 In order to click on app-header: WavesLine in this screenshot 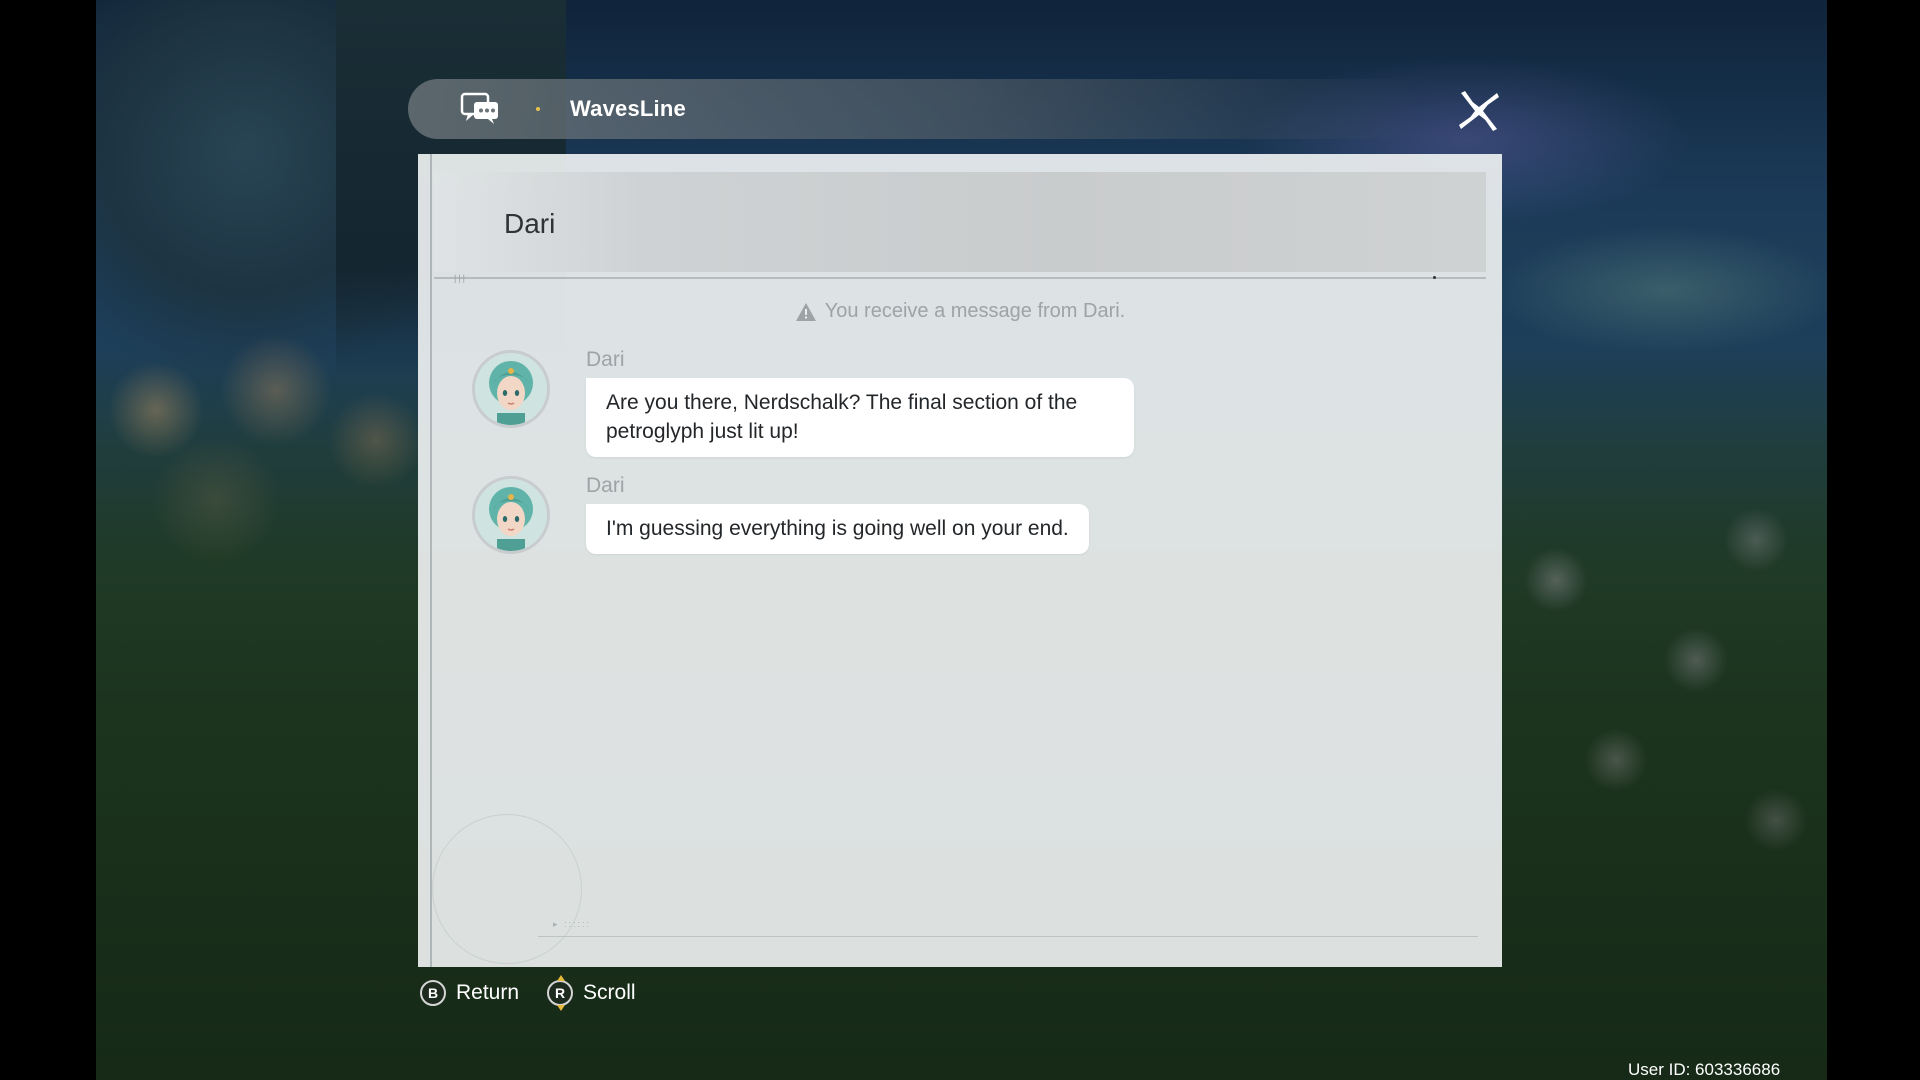, I will do `click(913, 109)`.